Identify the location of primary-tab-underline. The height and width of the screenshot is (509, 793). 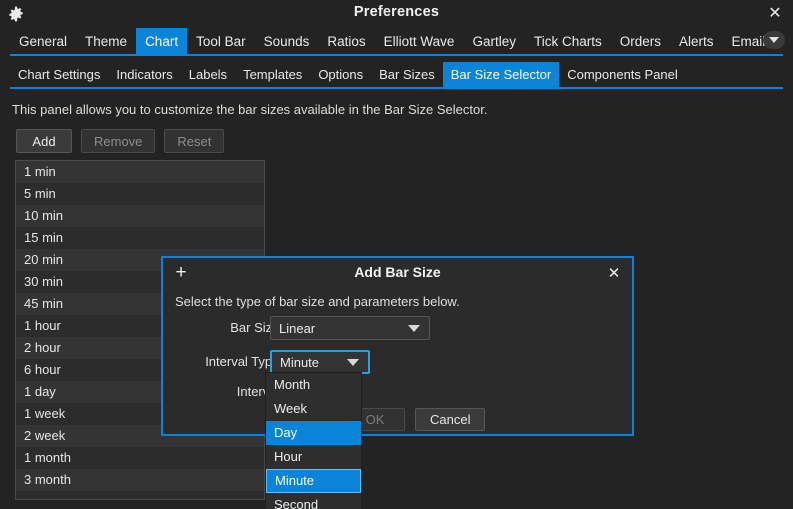
(396, 55).